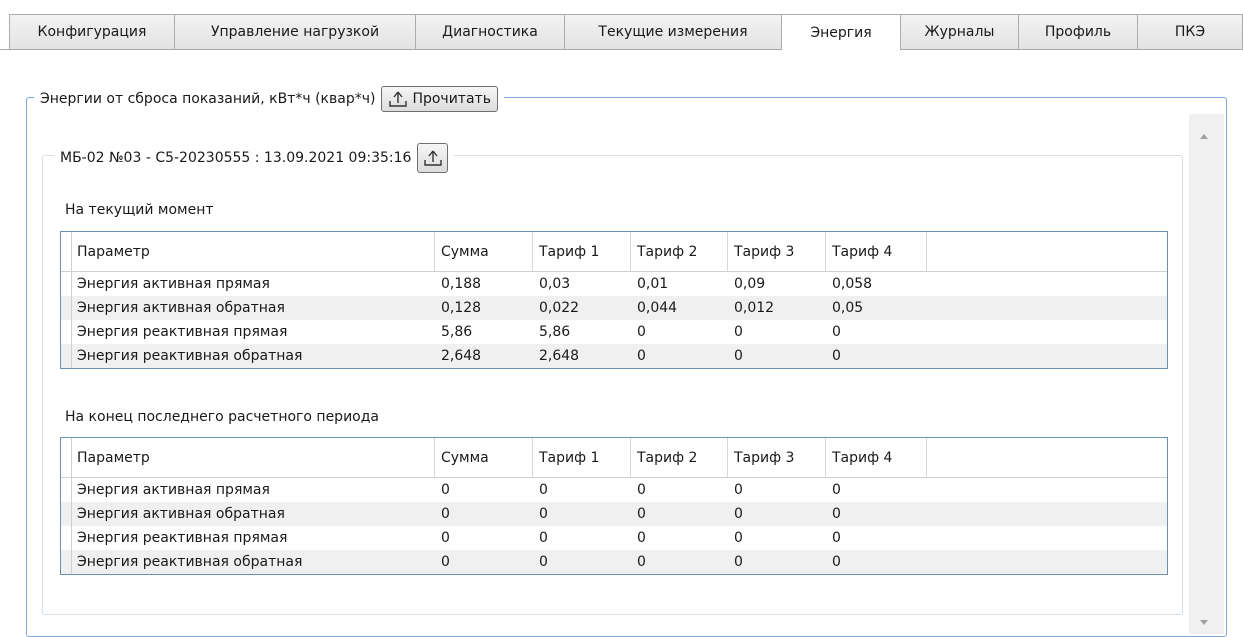 This screenshot has width=1243, height=637. Describe the element at coordinates (461, 284) in the screenshot. I see `cell-sum: 0,188` at that location.